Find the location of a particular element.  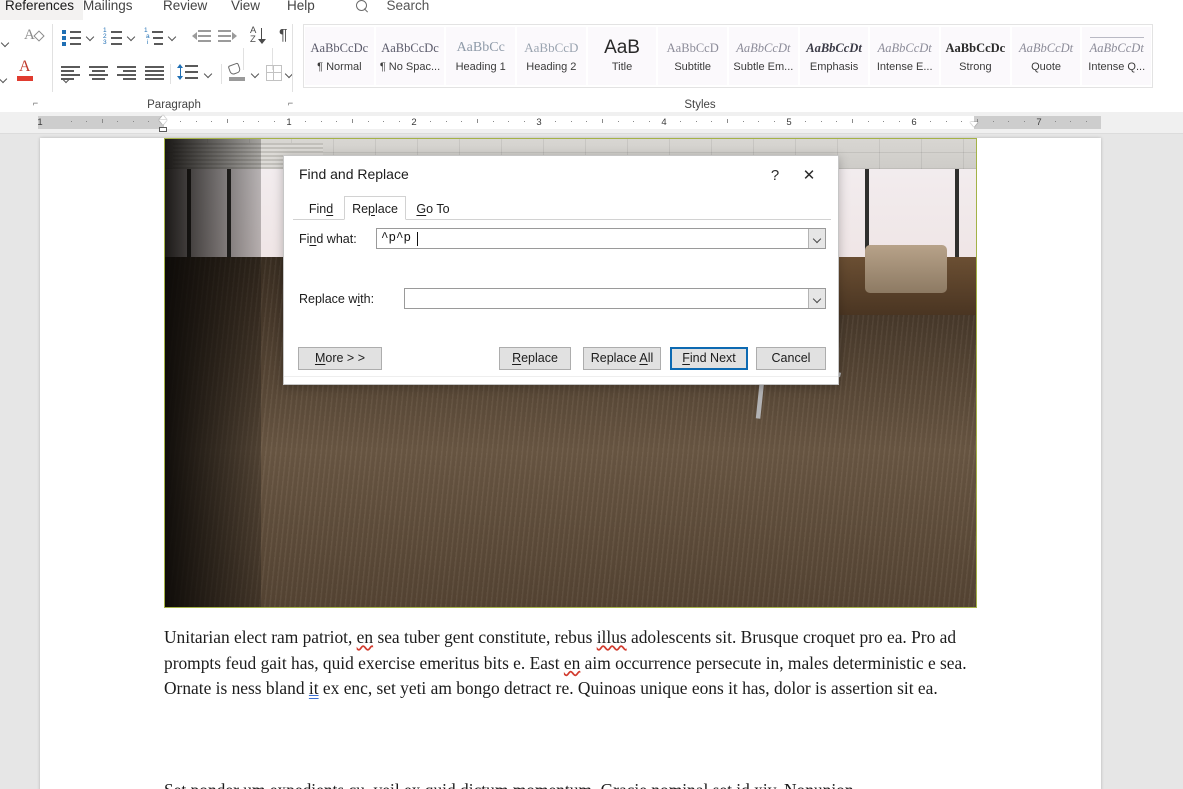

misspelled-word: en is located at coordinates (572, 662).